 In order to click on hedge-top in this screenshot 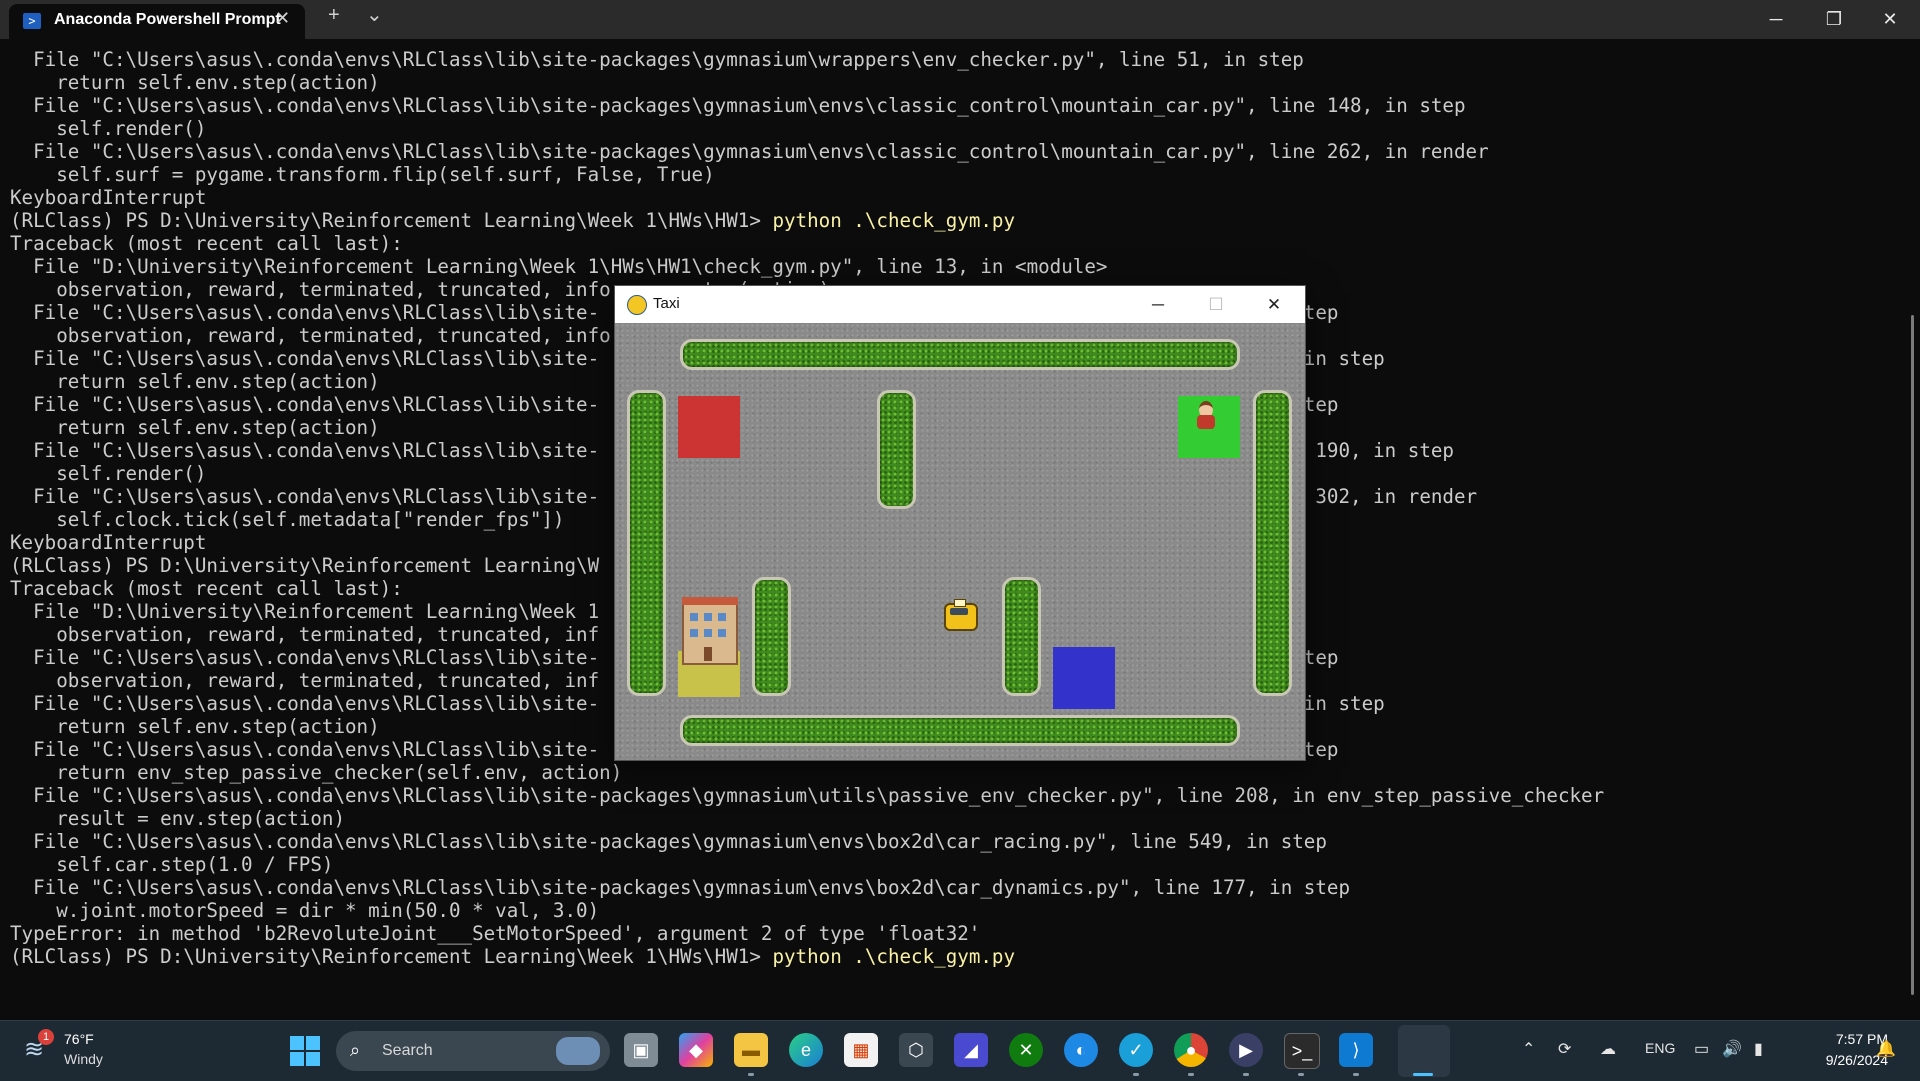, I will do `click(960, 354)`.